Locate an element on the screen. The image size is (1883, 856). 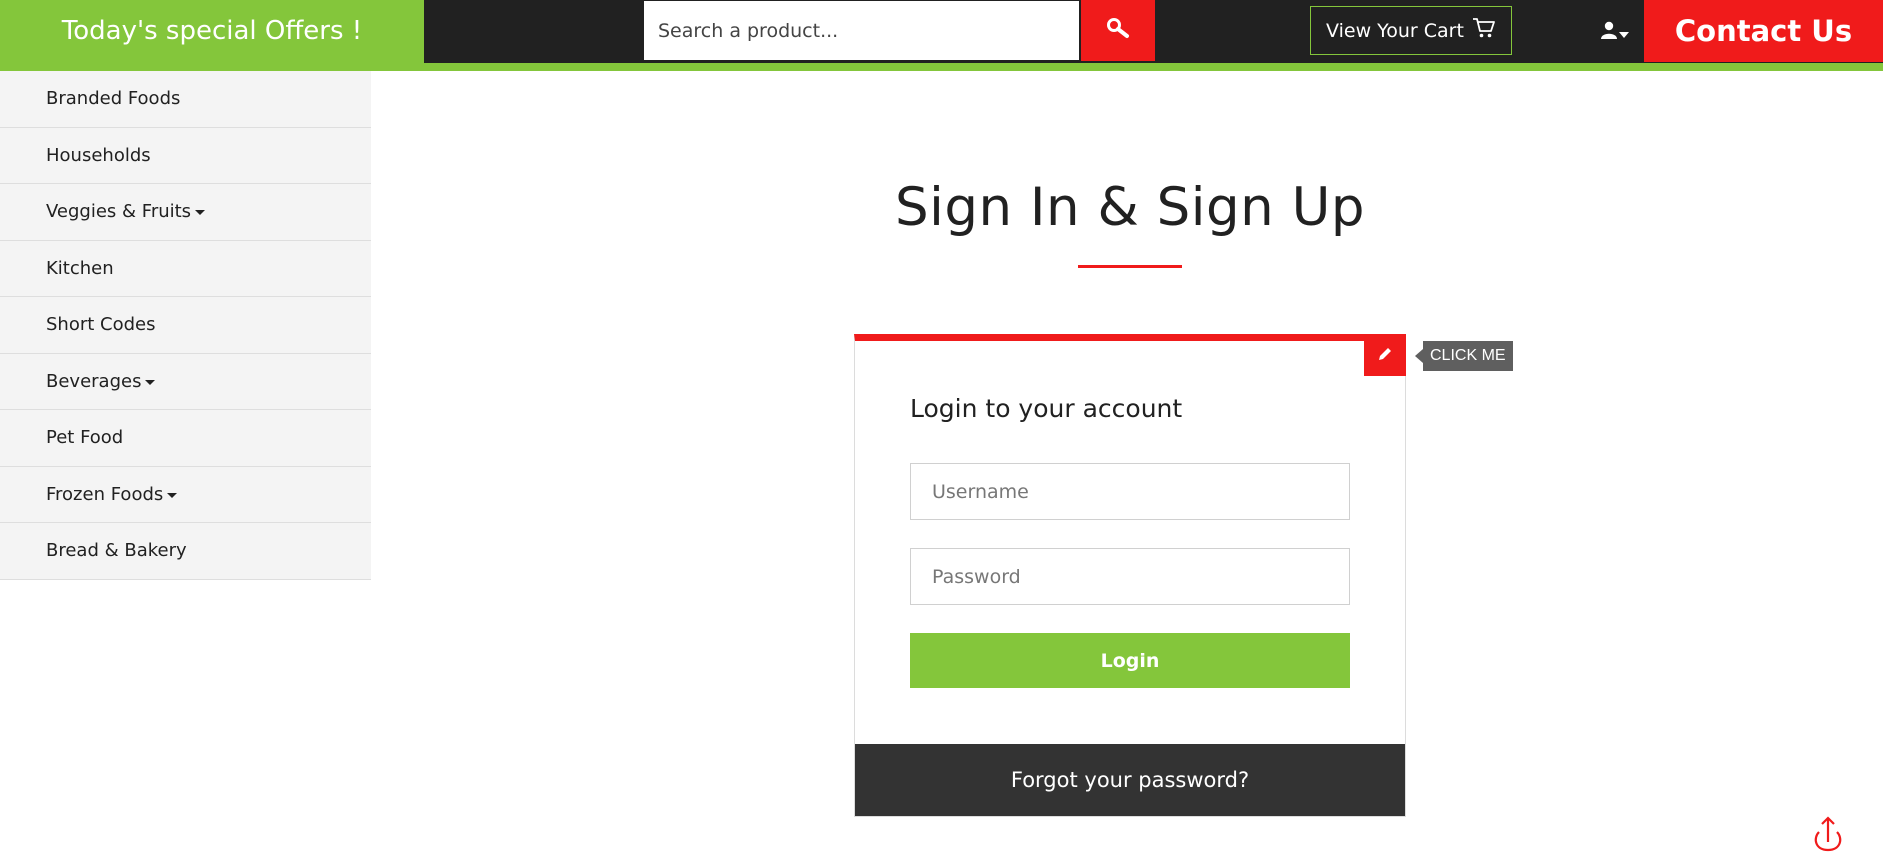
title-underline is located at coordinates (1130, 266).